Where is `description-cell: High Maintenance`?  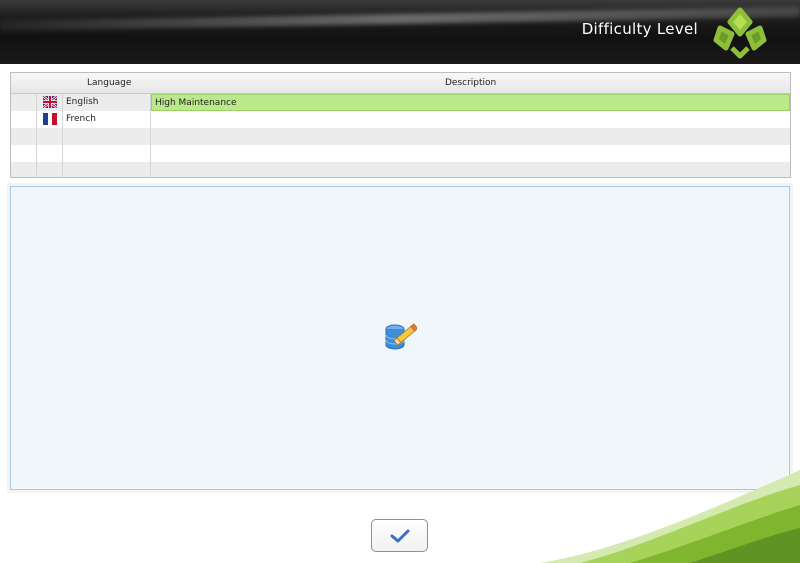
description-cell: High Maintenance is located at coordinates (470, 102).